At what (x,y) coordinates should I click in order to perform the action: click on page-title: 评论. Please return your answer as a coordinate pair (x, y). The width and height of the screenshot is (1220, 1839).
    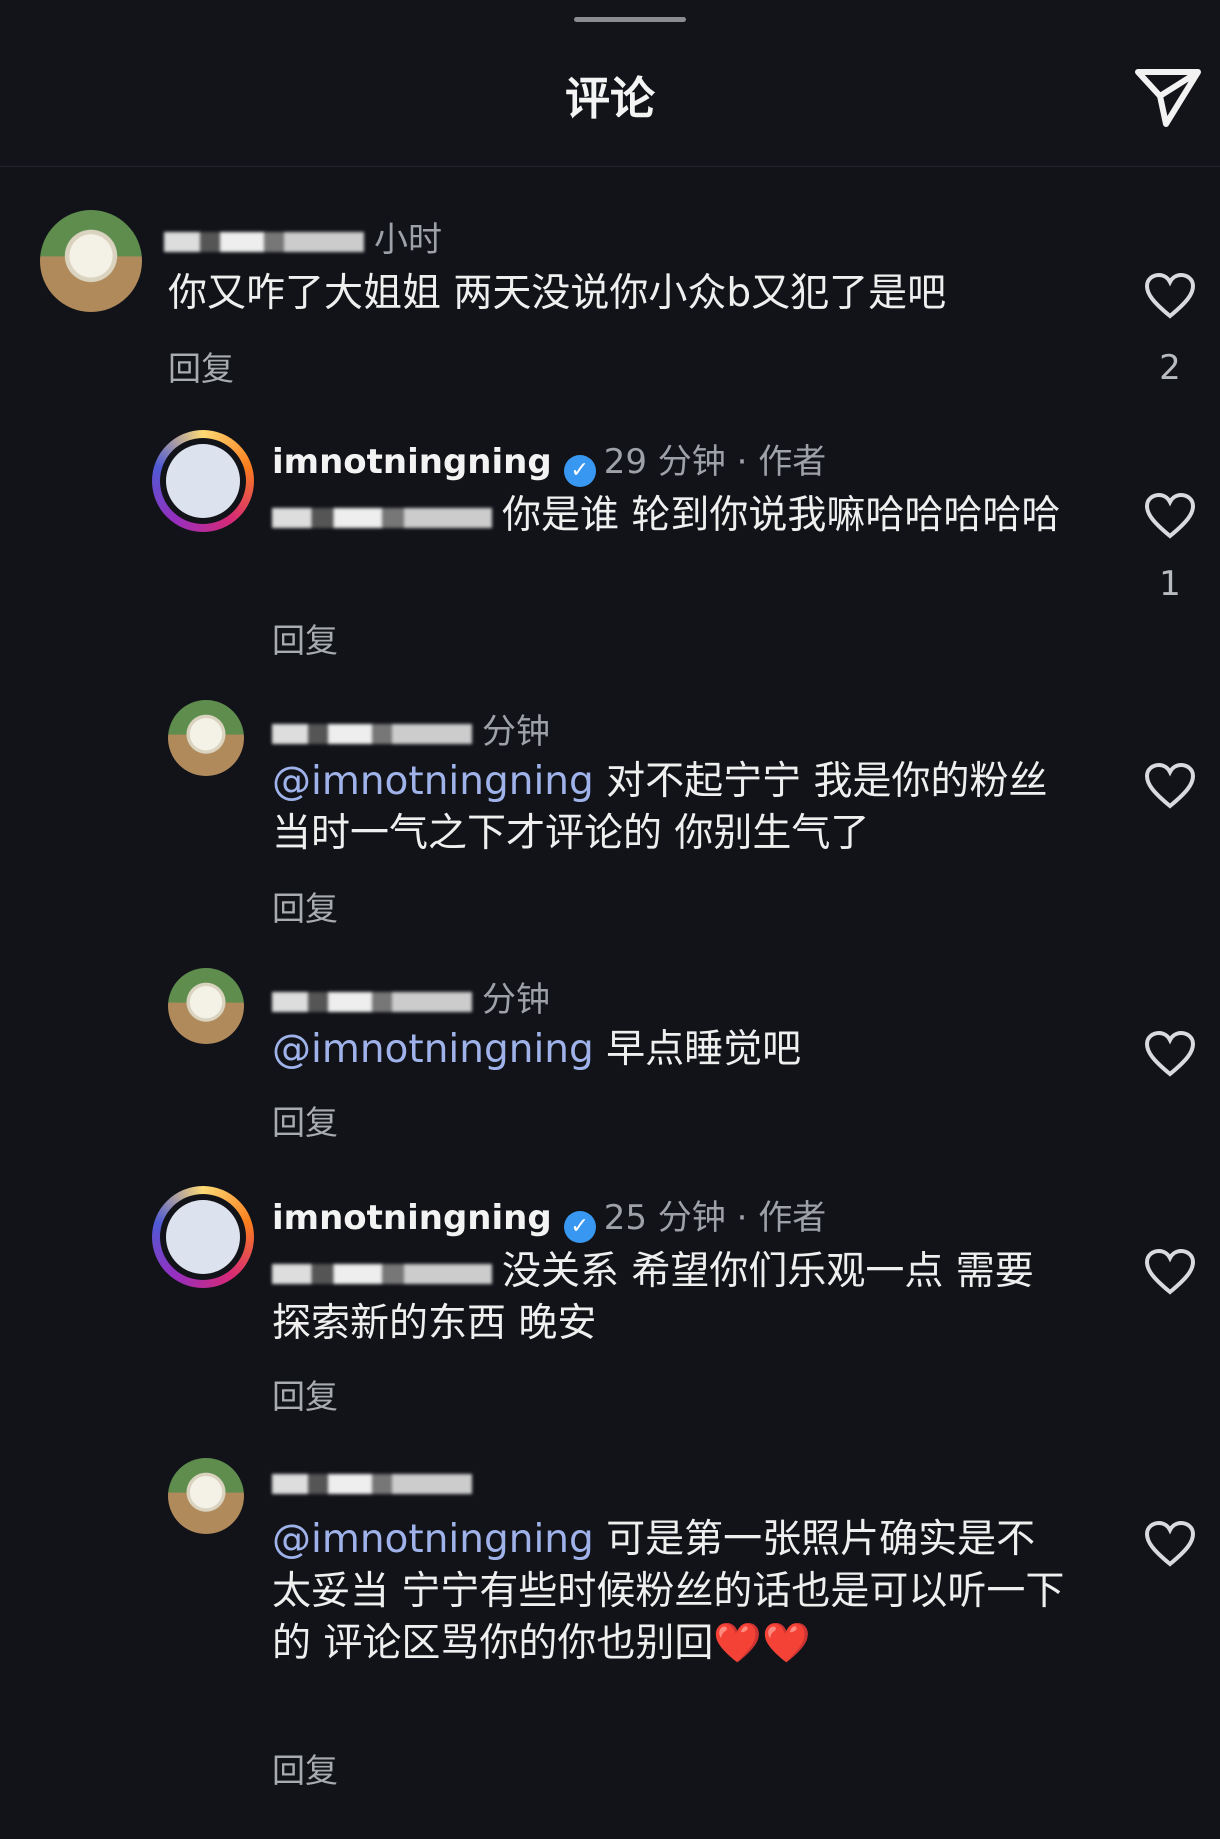
    Looking at the image, I should click on (609, 98).